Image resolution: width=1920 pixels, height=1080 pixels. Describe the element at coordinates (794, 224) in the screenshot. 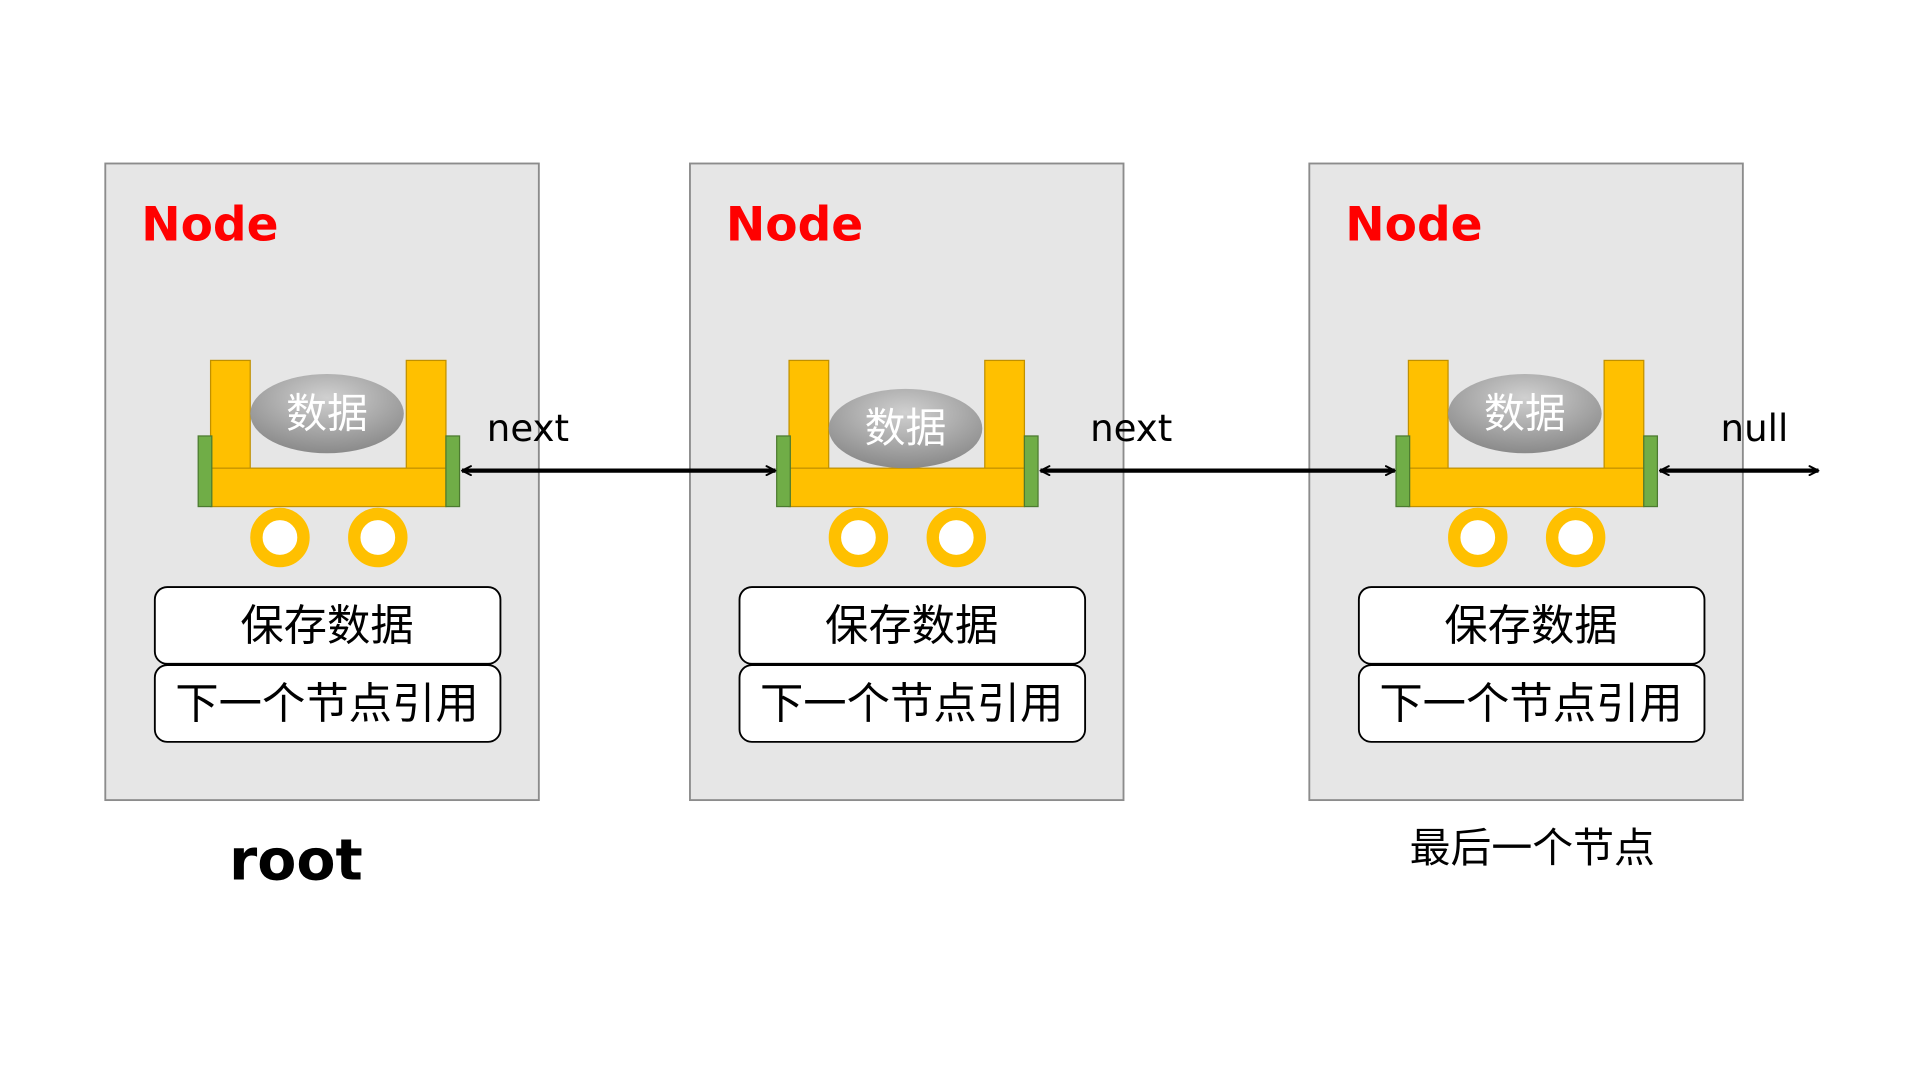

I see `node-2-title: Node` at that location.